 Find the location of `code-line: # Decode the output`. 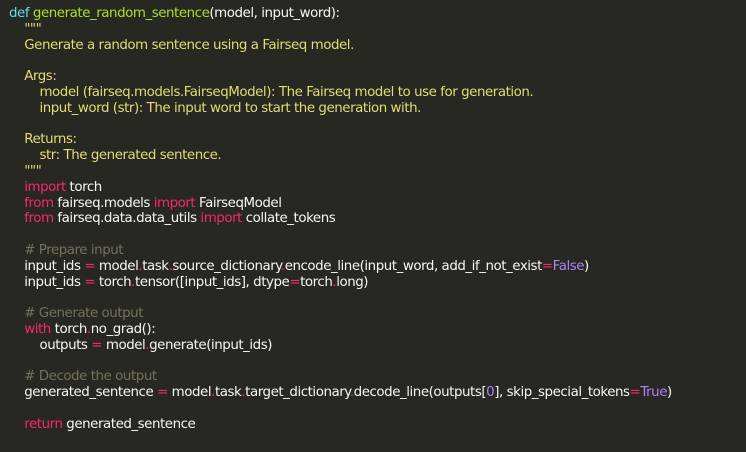

code-line: # Decode the output is located at coordinates (377, 377).